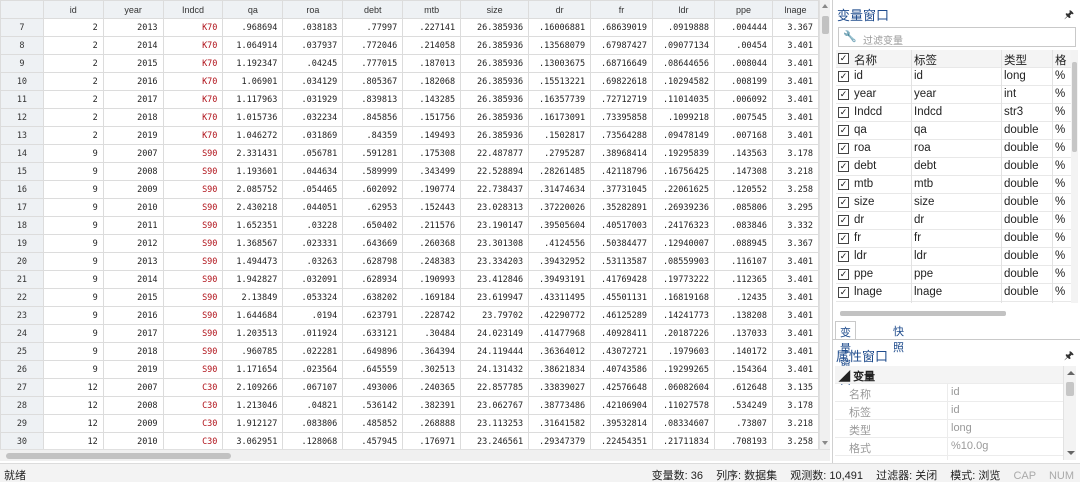 The width and height of the screenshot is (1080, 482). I want to click on row-number: 17, so click(22, 207).